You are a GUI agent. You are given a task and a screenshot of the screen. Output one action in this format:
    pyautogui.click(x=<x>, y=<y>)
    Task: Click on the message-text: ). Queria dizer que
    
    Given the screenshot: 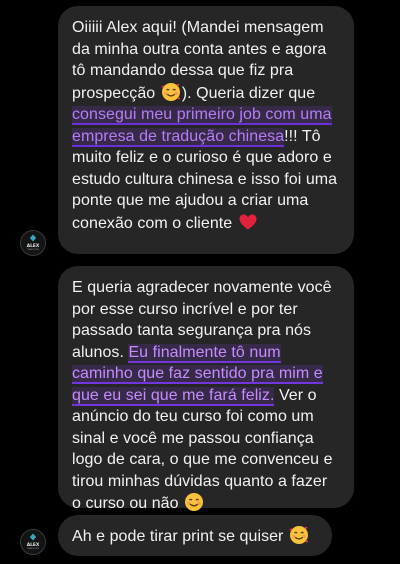 What is the action you would take?
    pyautogui.click(x=248, y=93)
    